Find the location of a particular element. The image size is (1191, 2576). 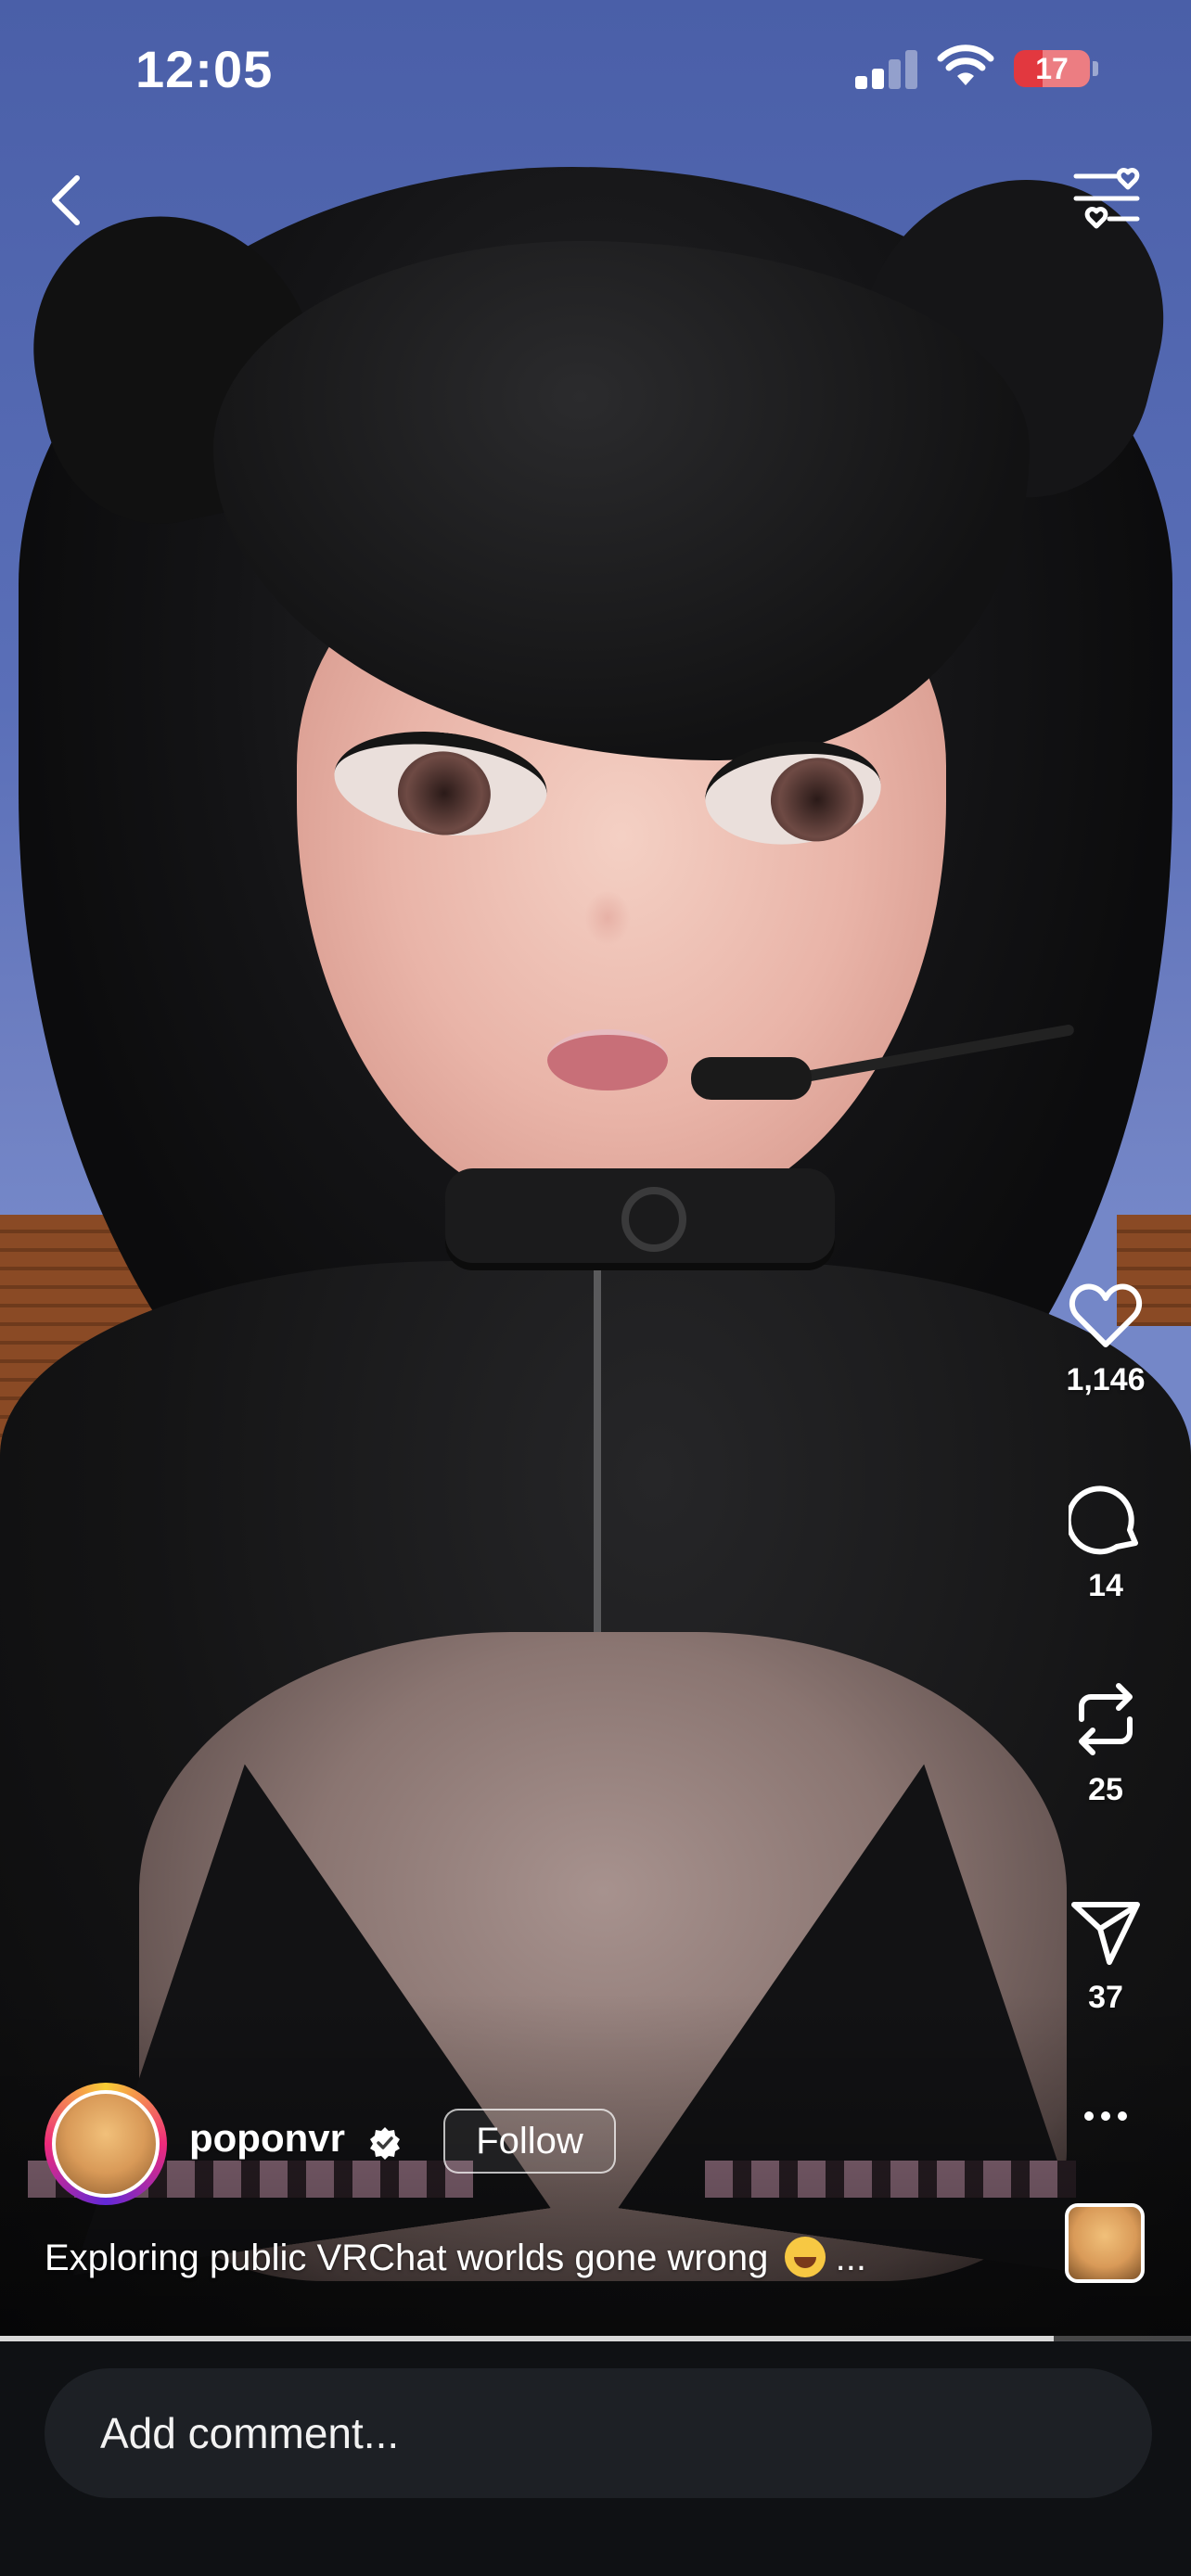

audio-thumbnail is located at coordinates (1105, 2243).